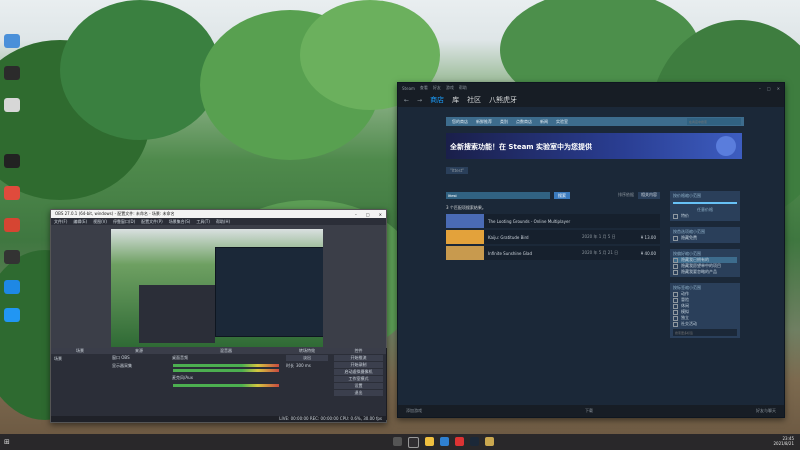 This screenshot has width=800, height=450. I want to click on clock-date: 2021/8/21, so click(783, 443).